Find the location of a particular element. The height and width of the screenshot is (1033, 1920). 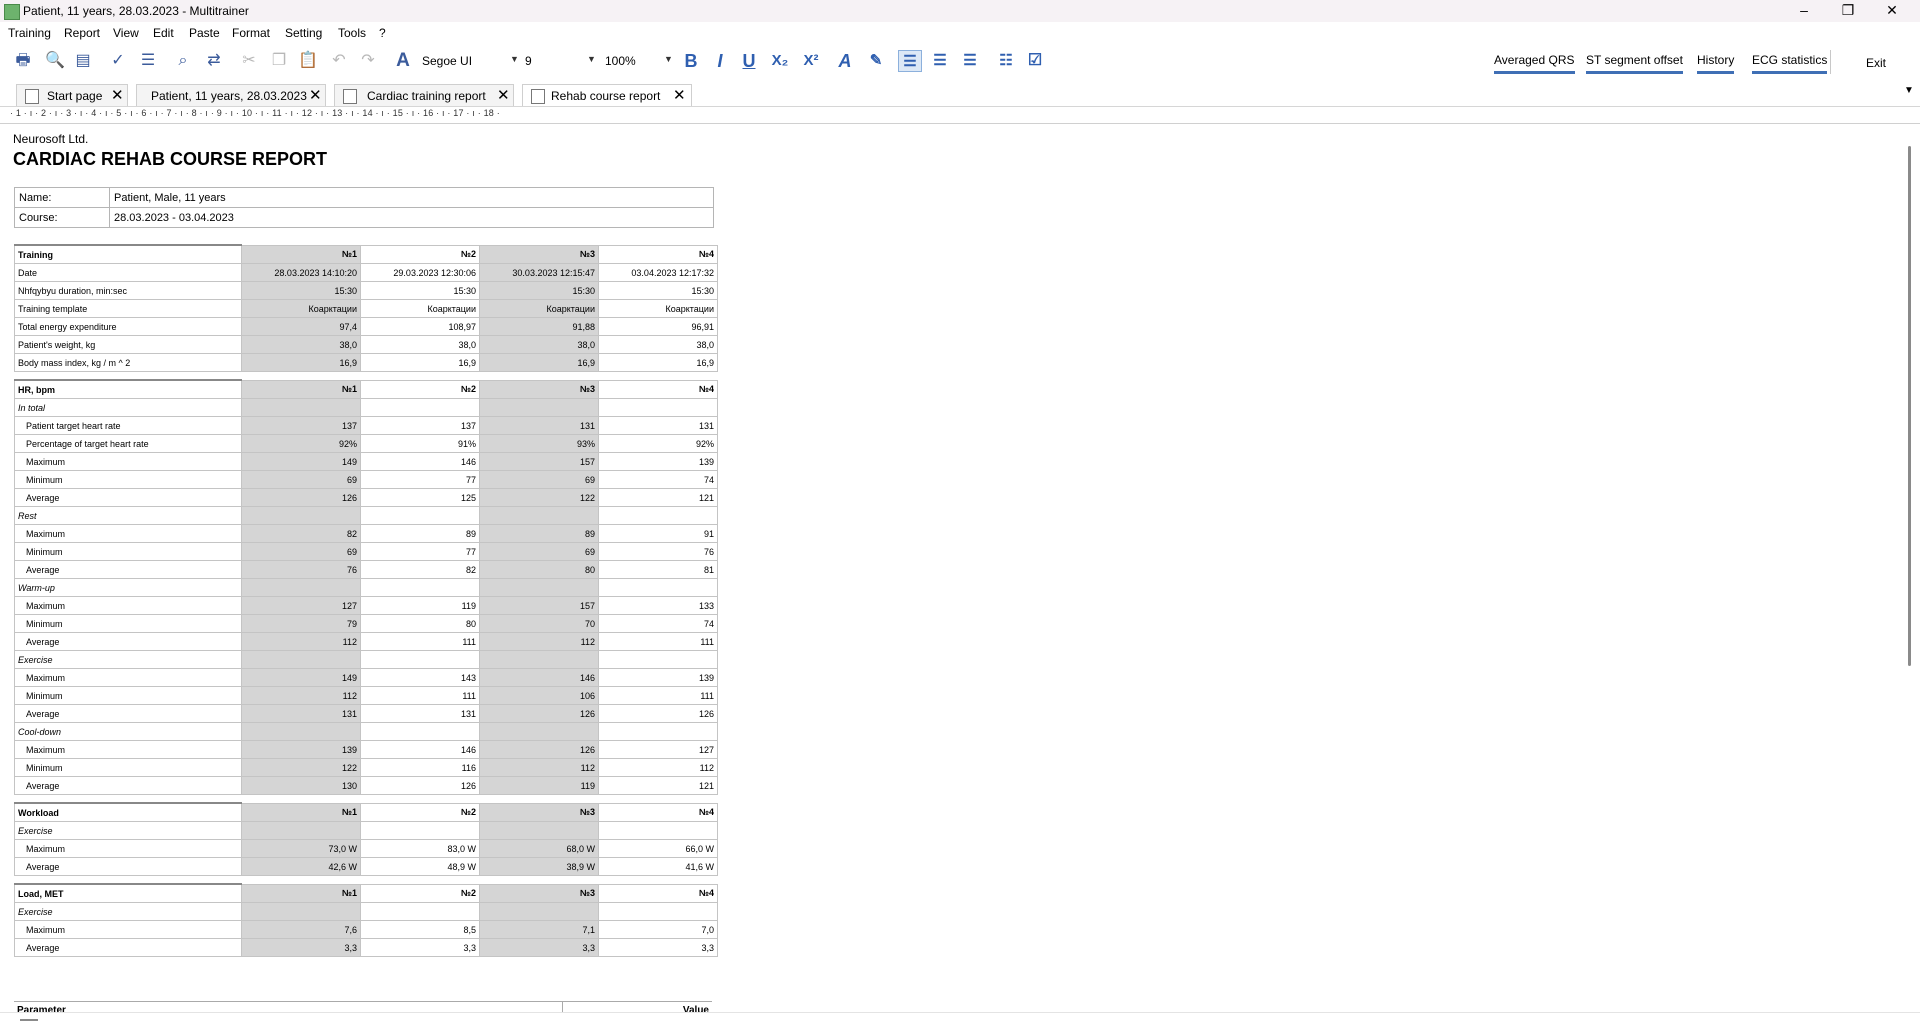

menu-tools: Tools is located at coordinates (352, 33).